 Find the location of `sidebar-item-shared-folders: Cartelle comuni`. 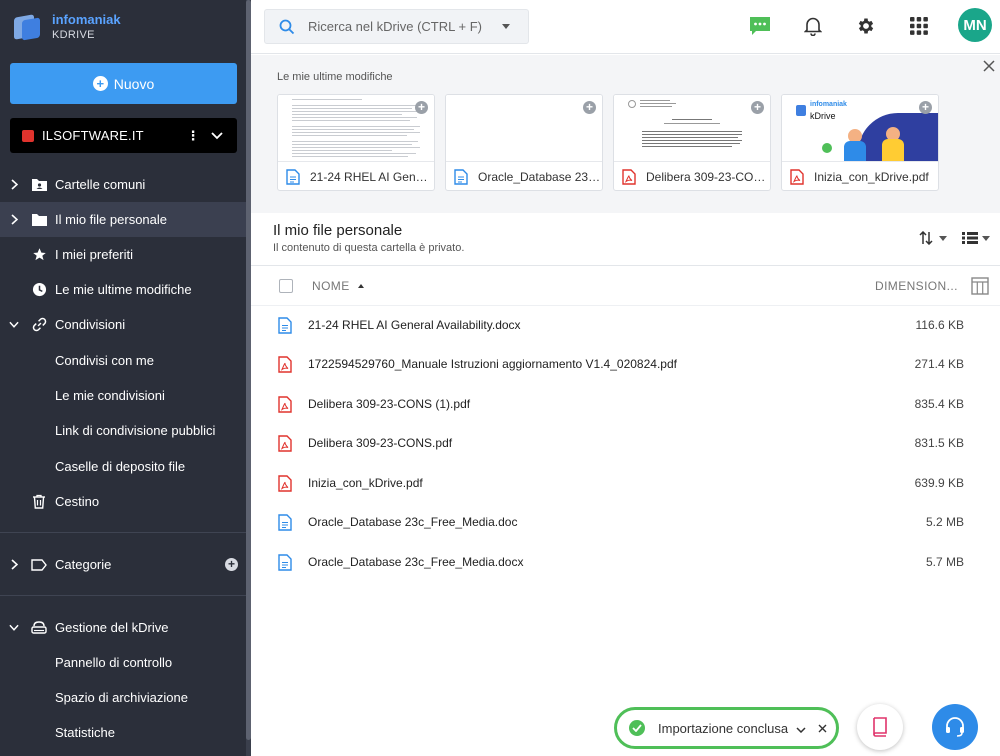

sidebar-item-shared-folders: Cartelle comuni is located at coordinates (123, 184).